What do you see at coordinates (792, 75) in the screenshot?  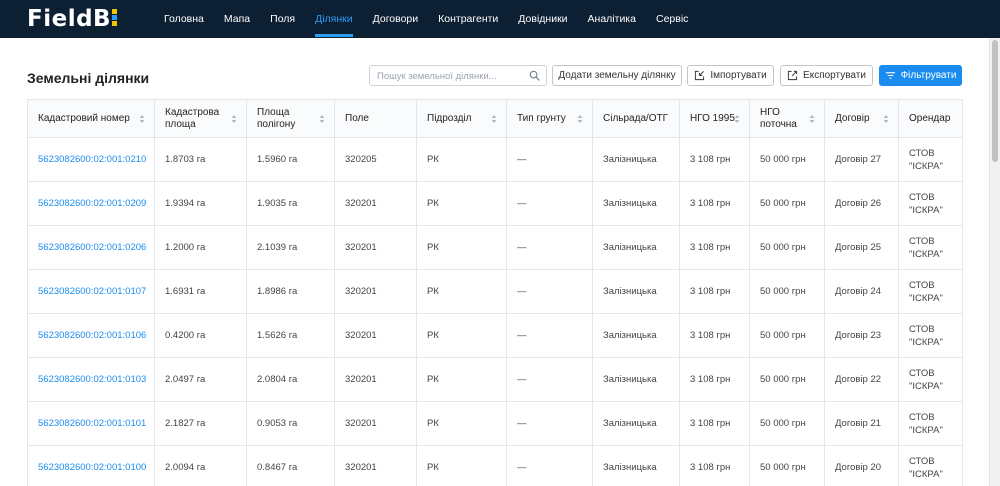 I see `export-icon` at bounding box center [792, 75].